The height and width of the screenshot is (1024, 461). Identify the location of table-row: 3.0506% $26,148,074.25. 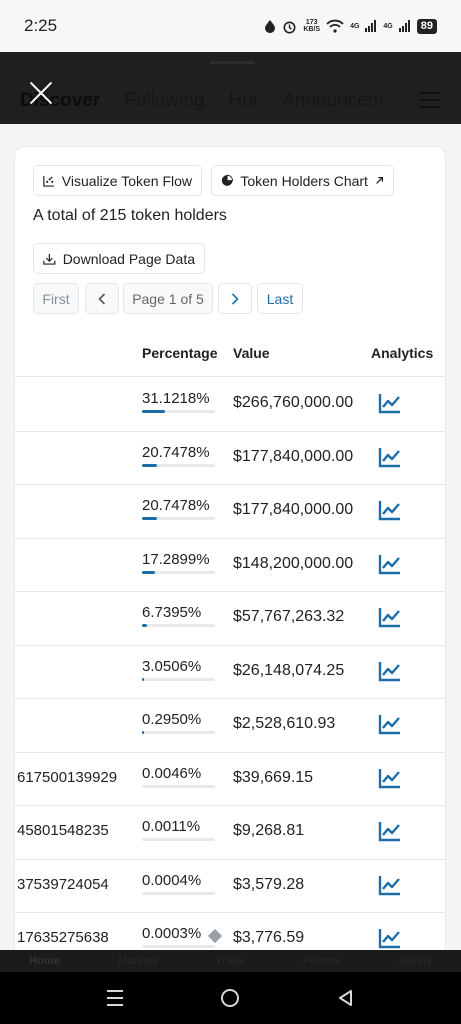
(230, 672).